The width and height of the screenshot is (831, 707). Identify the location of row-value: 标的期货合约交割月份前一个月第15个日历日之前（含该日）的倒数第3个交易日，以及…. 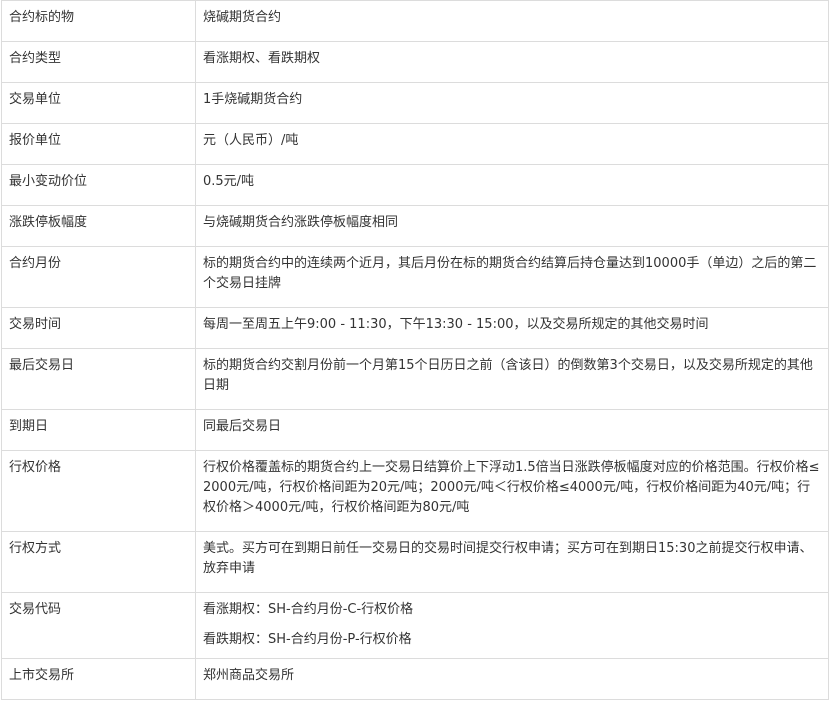
(512, 379).